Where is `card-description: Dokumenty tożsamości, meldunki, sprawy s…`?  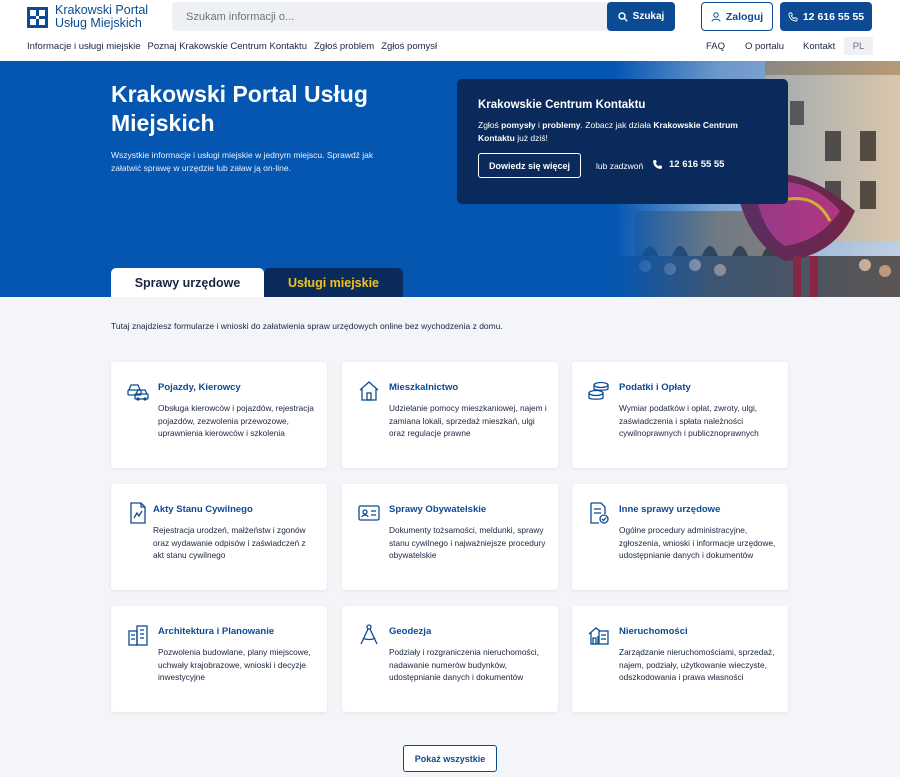
card-description: Dokumenty tożsamości, meldunki, sprawy s… is located at coordinates (467, 542).